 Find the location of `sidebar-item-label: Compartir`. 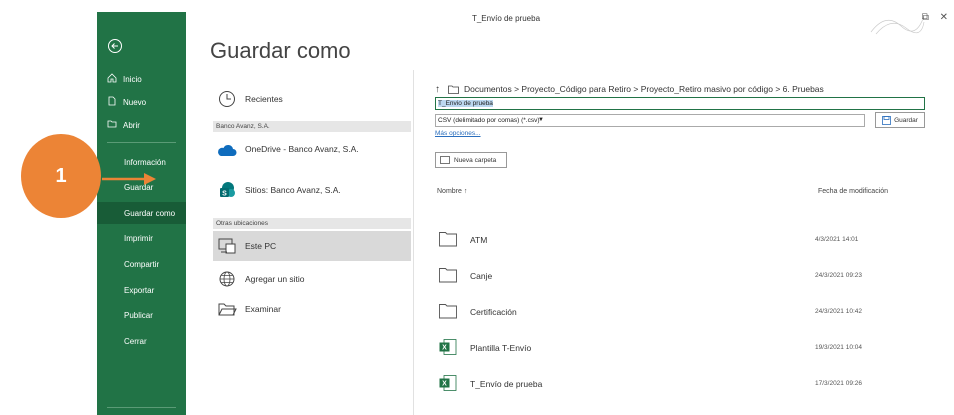

sidebar-item-label: Compartir is located at coordinates (142, 264).